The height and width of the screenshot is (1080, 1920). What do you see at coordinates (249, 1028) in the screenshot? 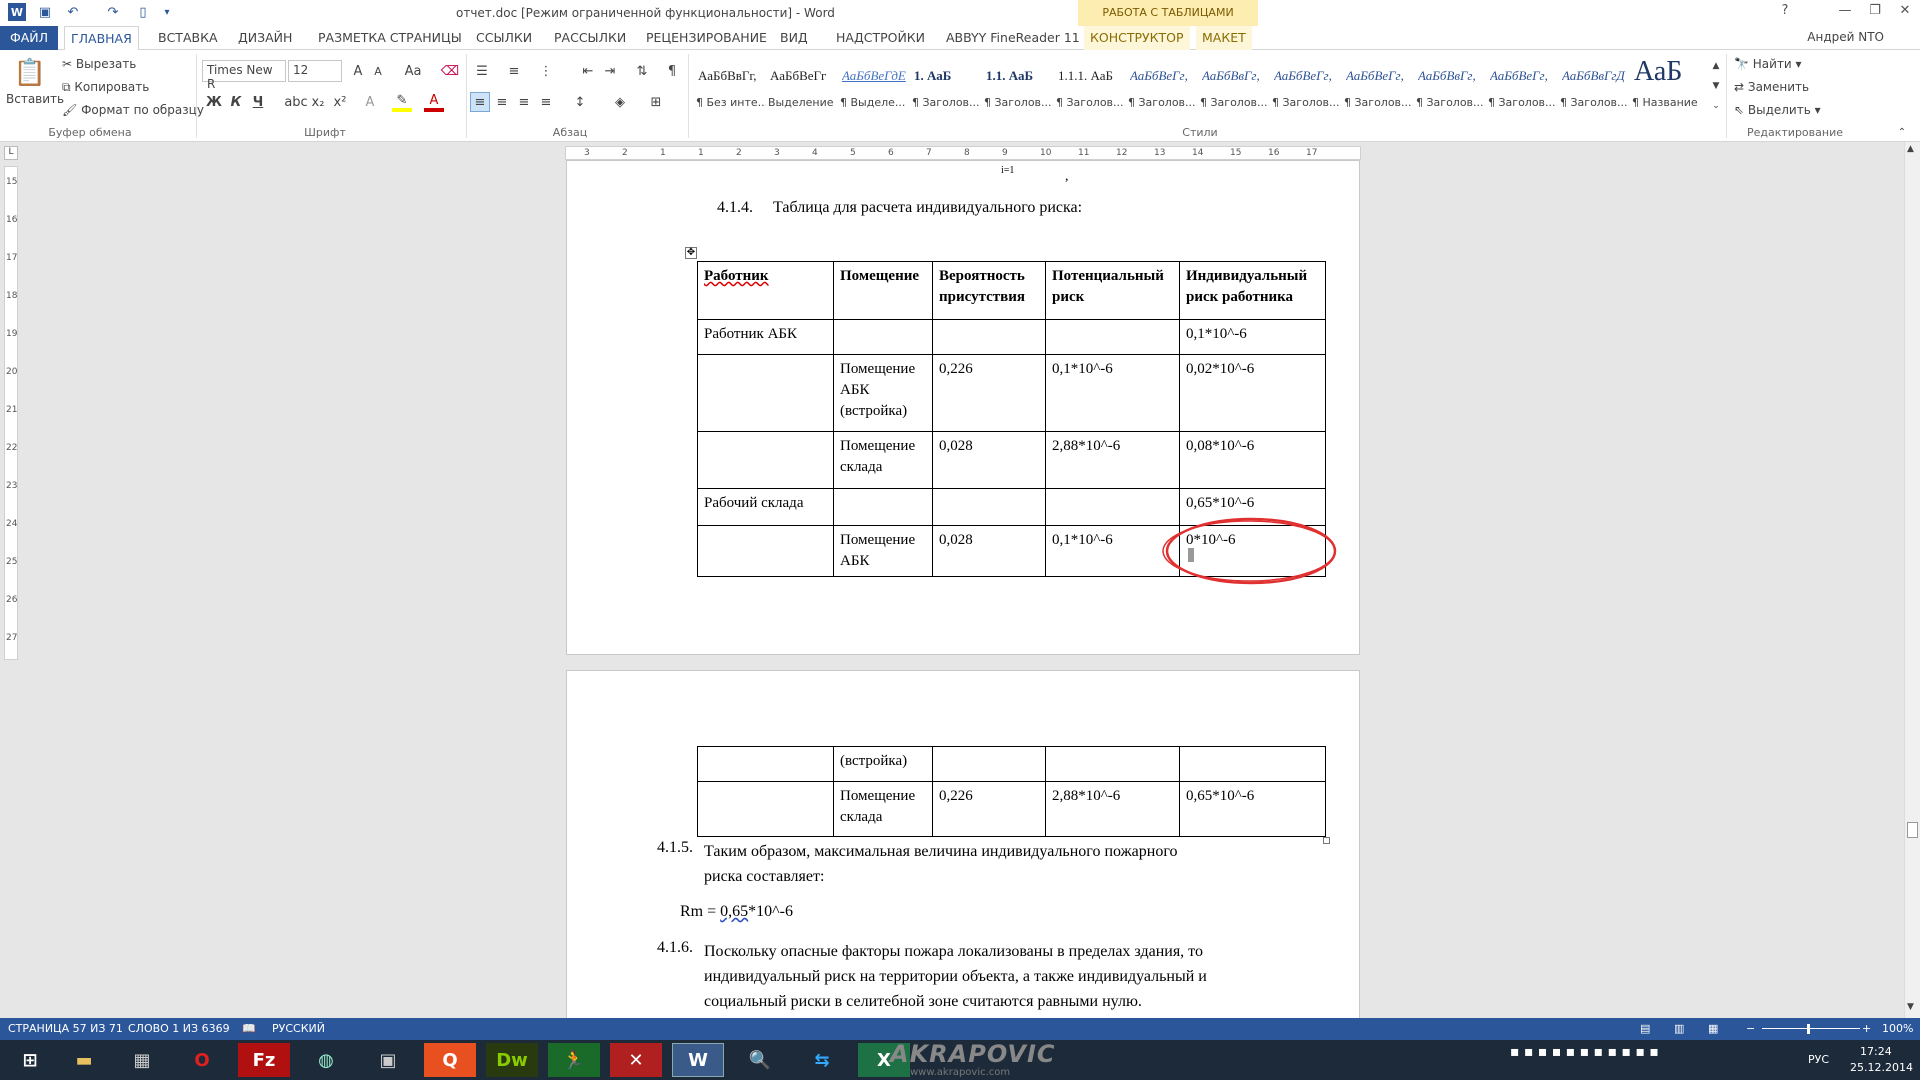
I see `proofing-icon: 📖` at bounding box center [249, 1028].